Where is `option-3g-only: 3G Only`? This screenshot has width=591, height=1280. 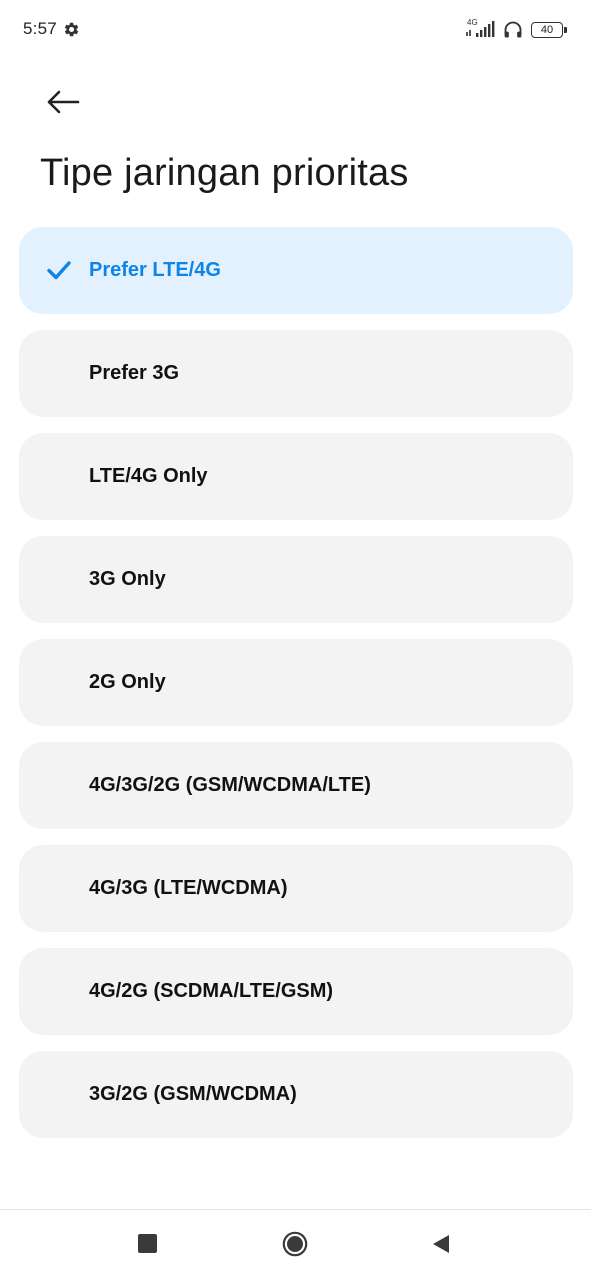
option-3g-only: 3G Only is located at coordinates (296, 579).